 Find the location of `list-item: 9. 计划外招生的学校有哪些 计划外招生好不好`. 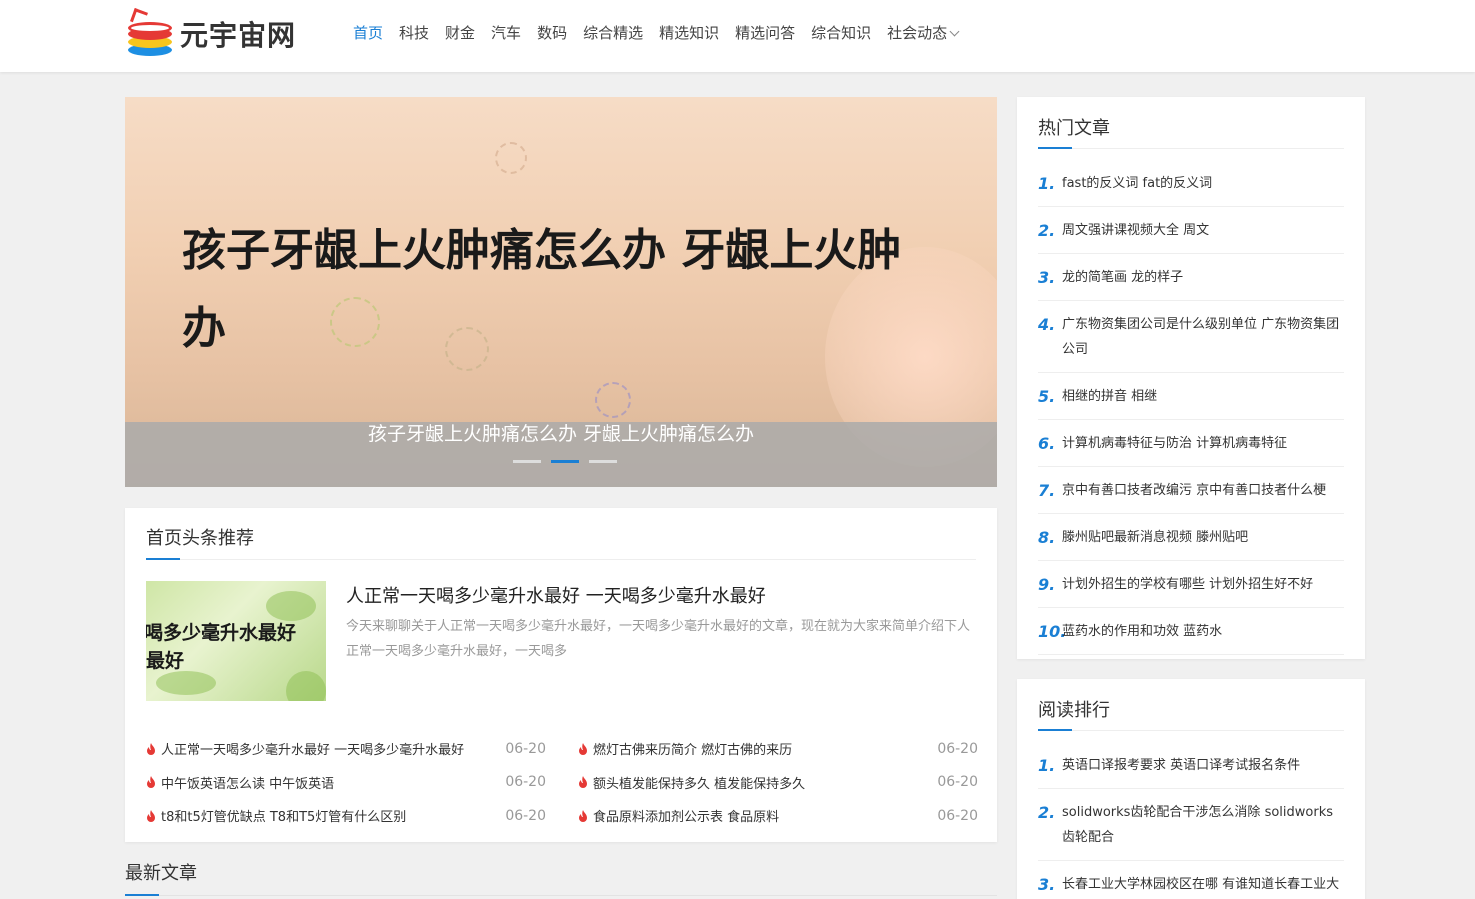

list-item: 9. 计划外招生的学校有哪些 计划外招生好不好 is located at coordinates (1191, 584).